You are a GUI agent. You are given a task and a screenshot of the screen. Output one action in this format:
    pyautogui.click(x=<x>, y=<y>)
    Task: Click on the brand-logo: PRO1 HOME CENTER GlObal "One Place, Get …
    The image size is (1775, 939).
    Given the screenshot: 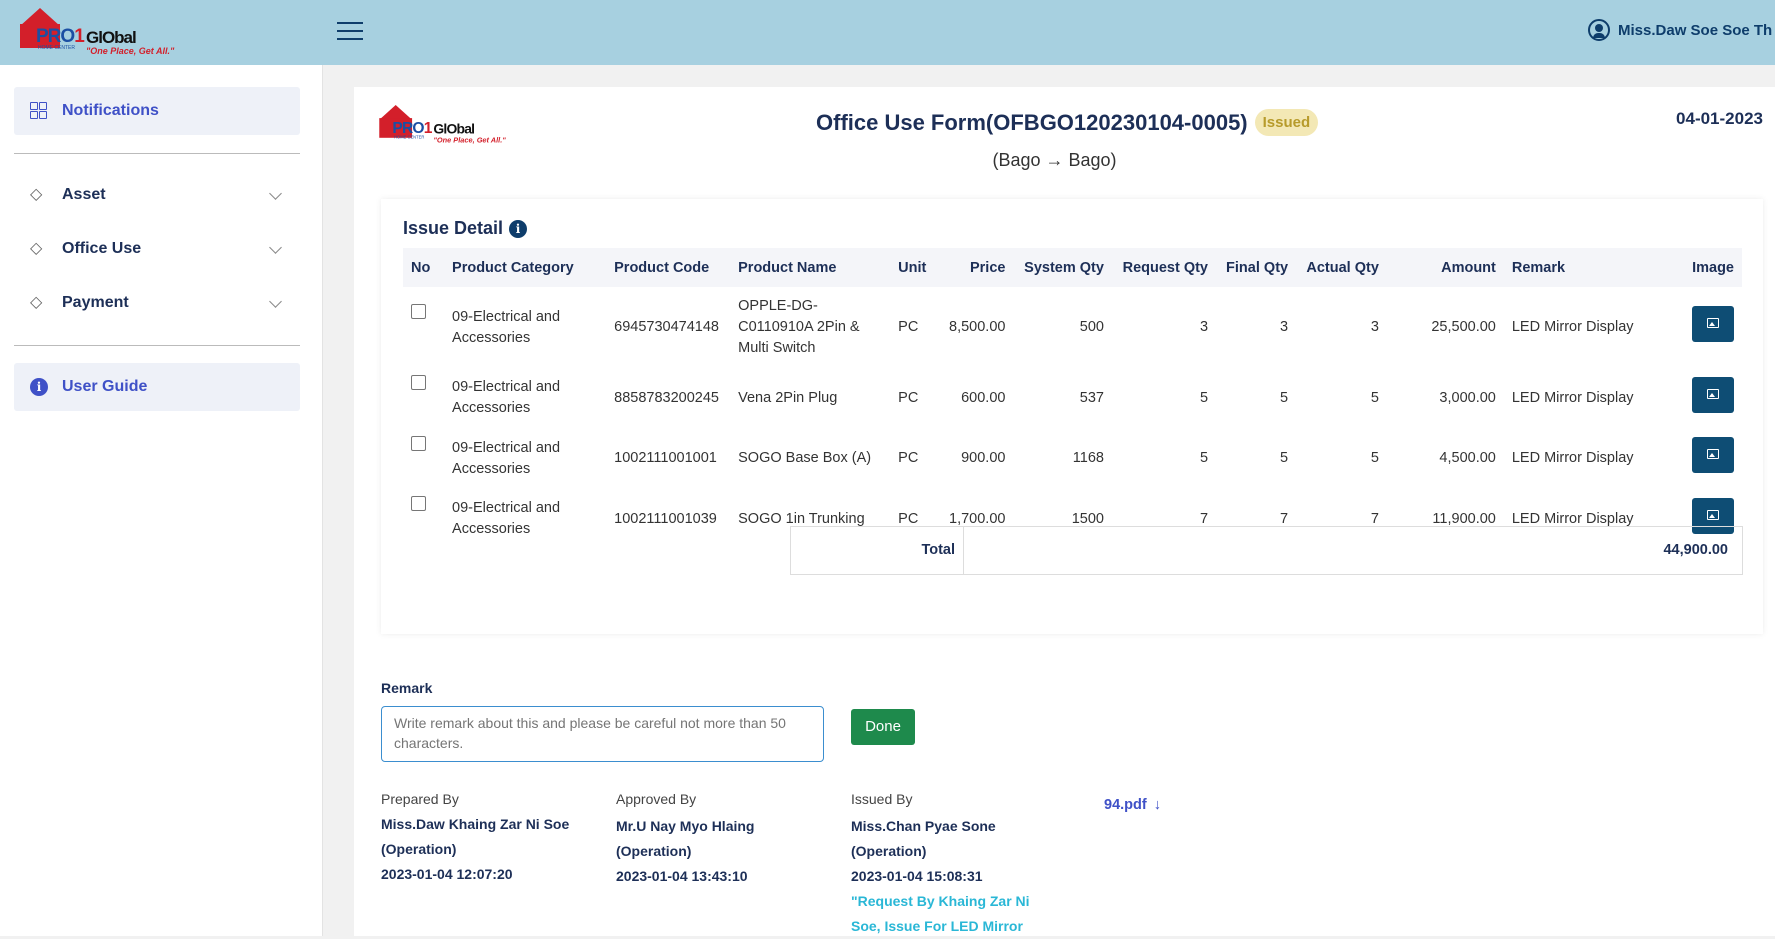 What is the action you would take?
    pyautogui.click(x=98, y=33)
    